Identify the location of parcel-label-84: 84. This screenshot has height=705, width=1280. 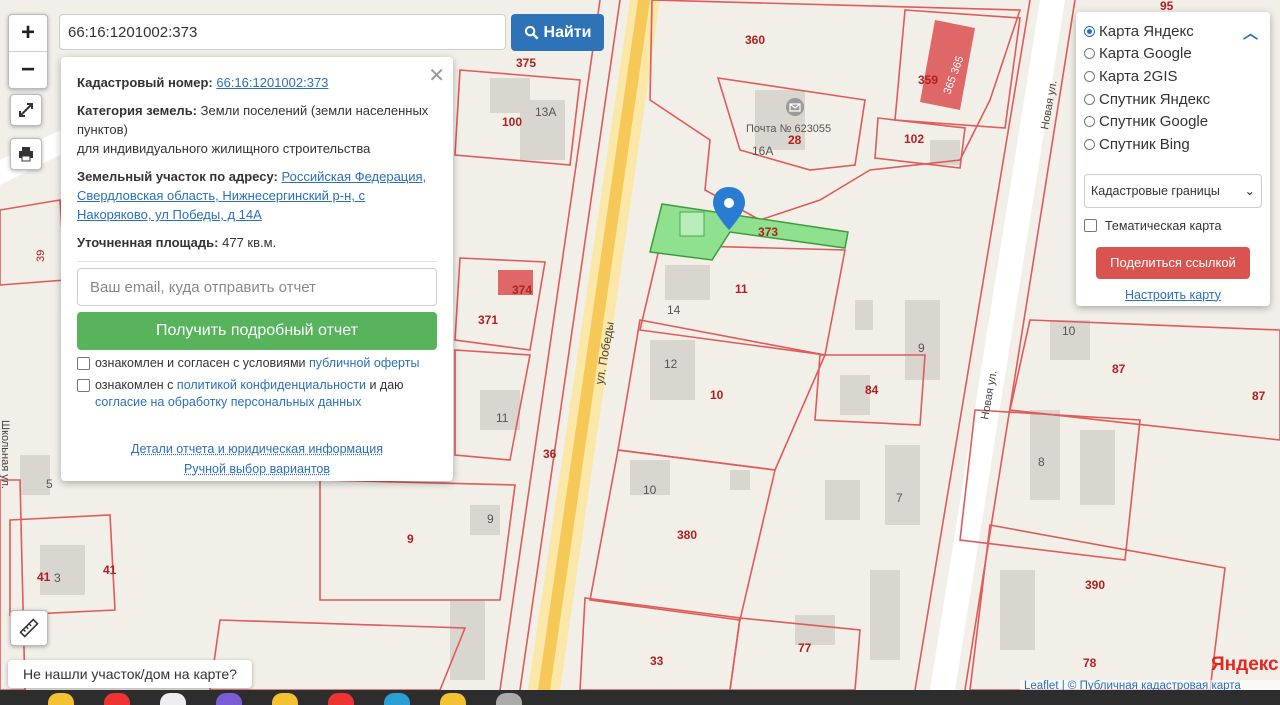
(872, 390).